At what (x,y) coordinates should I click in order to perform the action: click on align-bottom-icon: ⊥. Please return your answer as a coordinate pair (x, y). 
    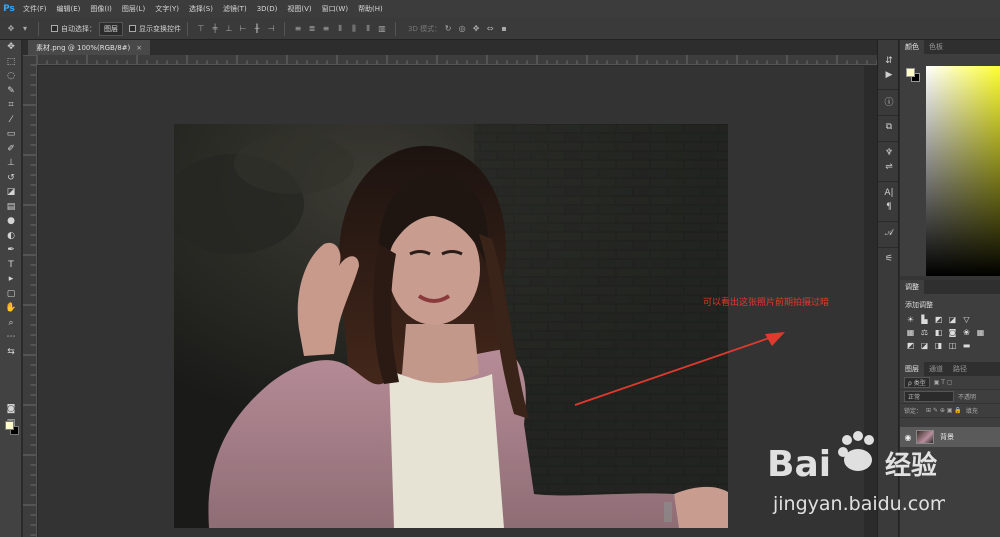
    Looking at the image, I should click on (229, 29).